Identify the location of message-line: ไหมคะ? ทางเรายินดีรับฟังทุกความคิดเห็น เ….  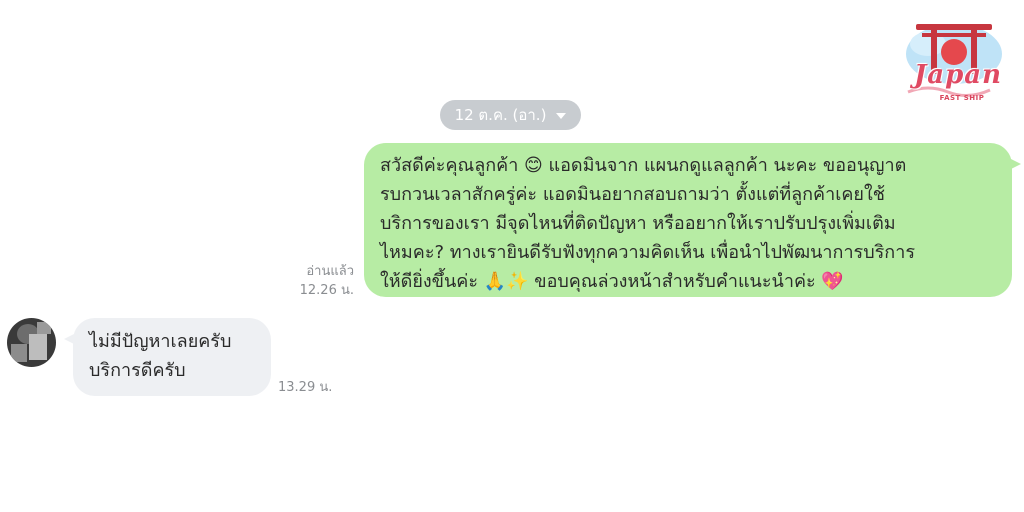
(647, 252).